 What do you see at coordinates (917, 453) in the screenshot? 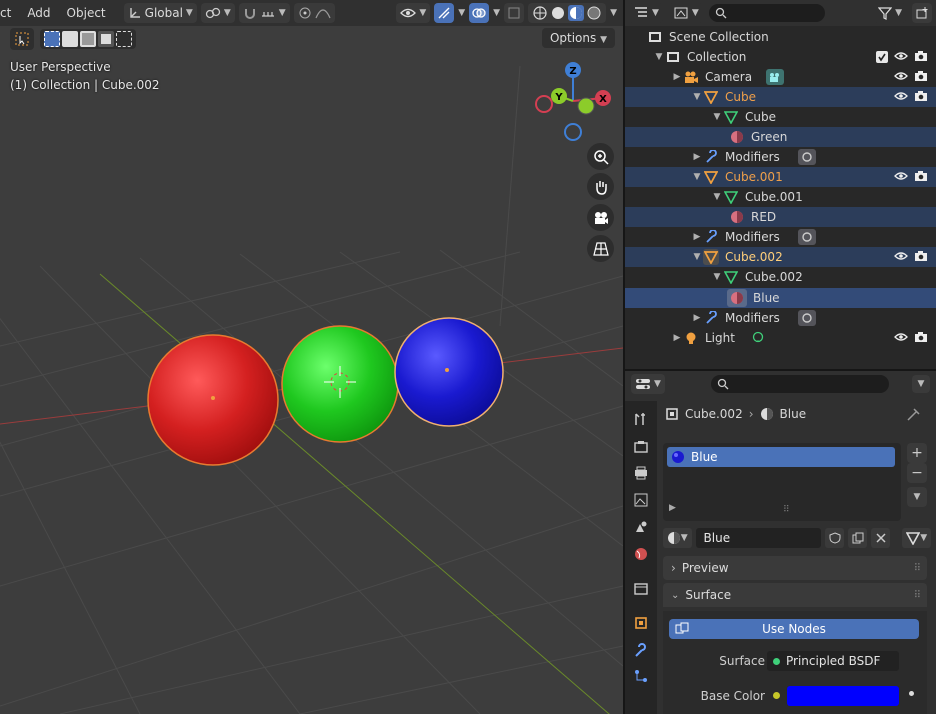
I see `add-slot-button: +` at bounding box center [917, 453].